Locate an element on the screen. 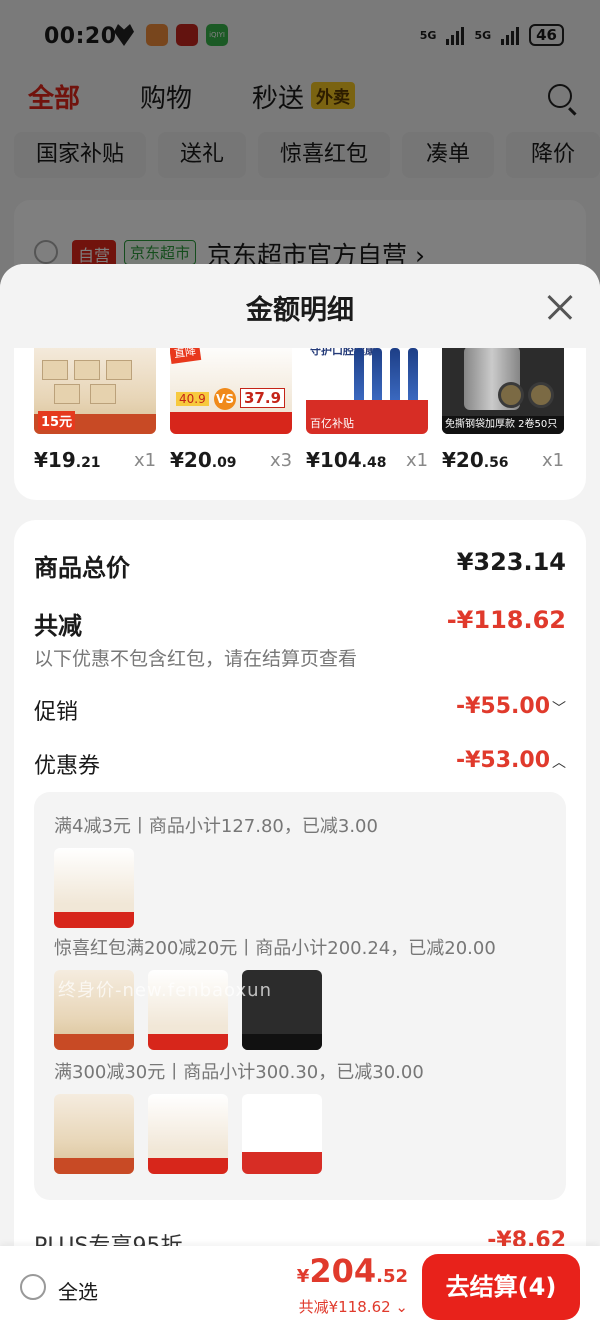  select-all-radio is located at coordinates (33, 1287).